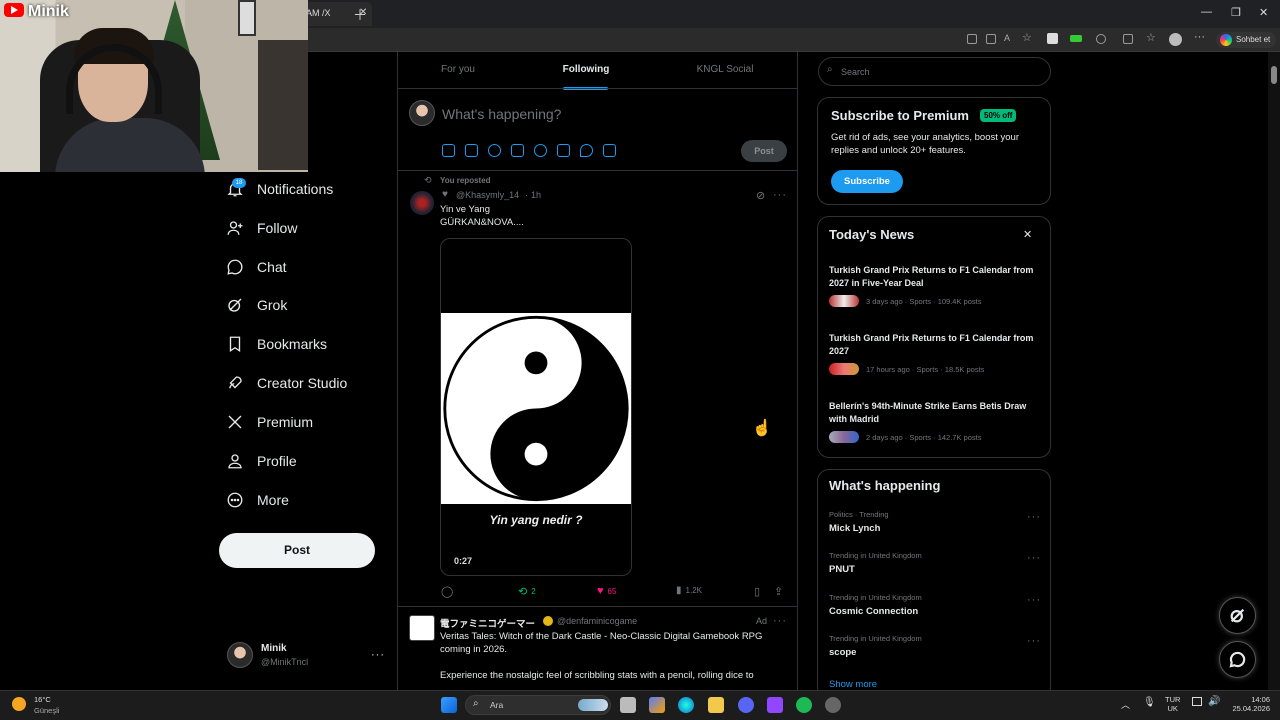 This screenshot has height=720, width=1280. I want to click on weather-sun-icon, so click(19, 704).